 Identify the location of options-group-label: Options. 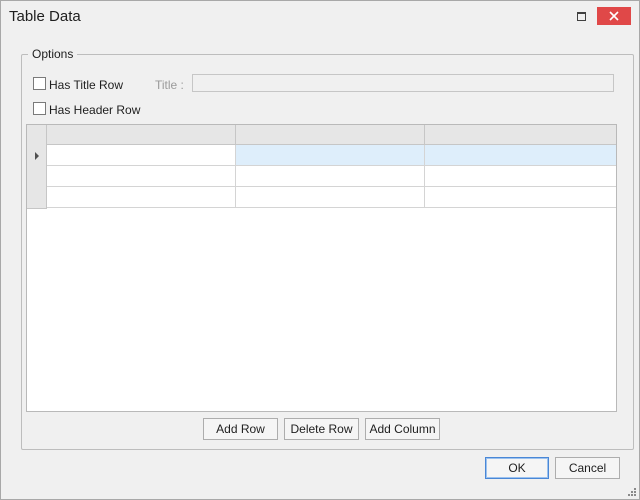
(53, 54).